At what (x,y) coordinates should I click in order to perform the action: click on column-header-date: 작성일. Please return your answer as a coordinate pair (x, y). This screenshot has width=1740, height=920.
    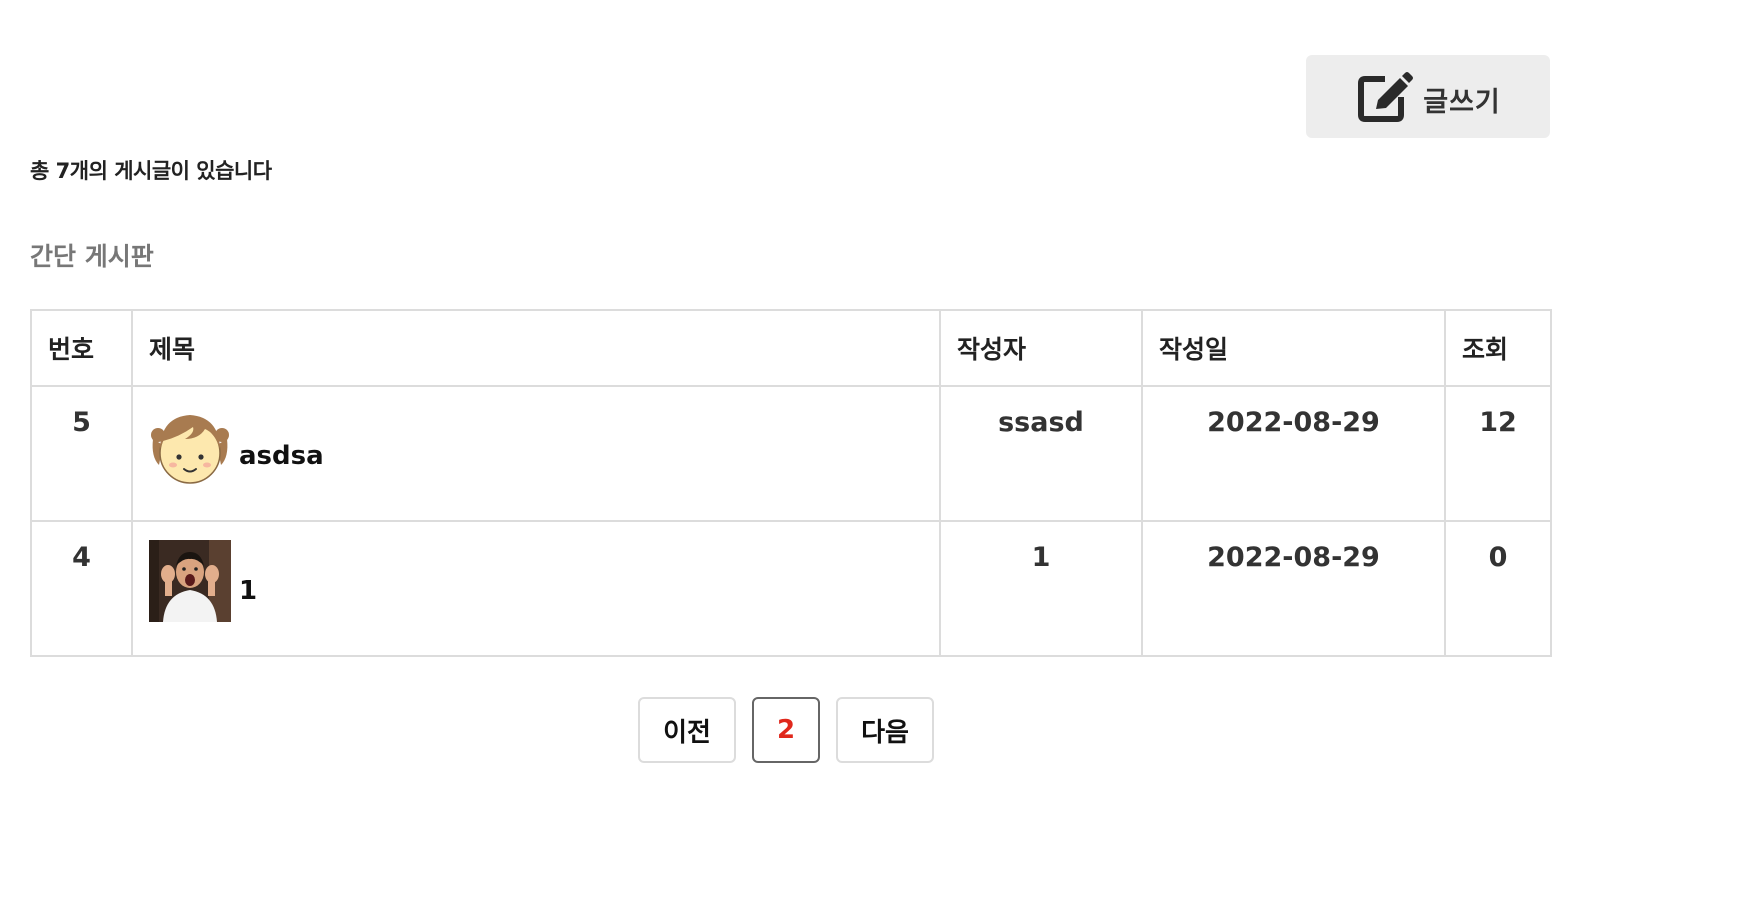
    Looking at the image, I should click on (1293, 348).